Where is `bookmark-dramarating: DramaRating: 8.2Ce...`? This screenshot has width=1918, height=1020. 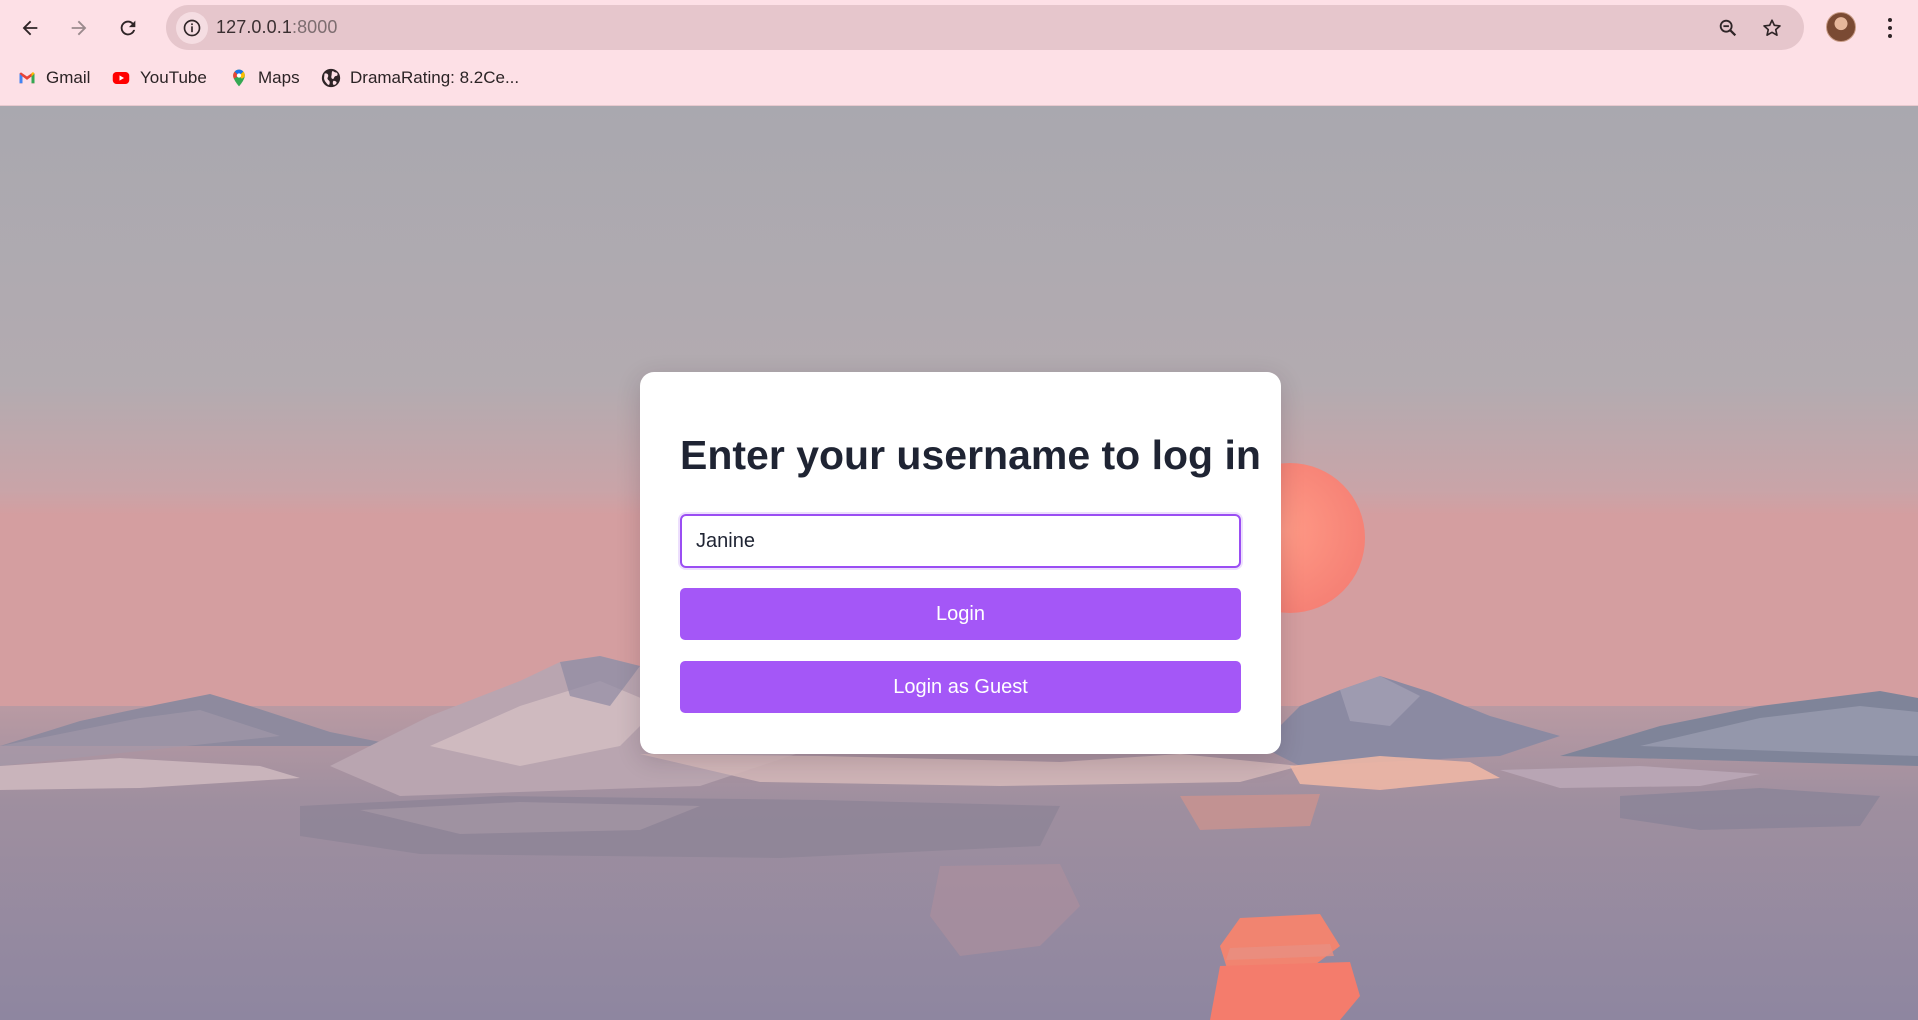 bookmark-dramarating: DramaRating: 8.2Ce... is located at coordinates (419, 78).